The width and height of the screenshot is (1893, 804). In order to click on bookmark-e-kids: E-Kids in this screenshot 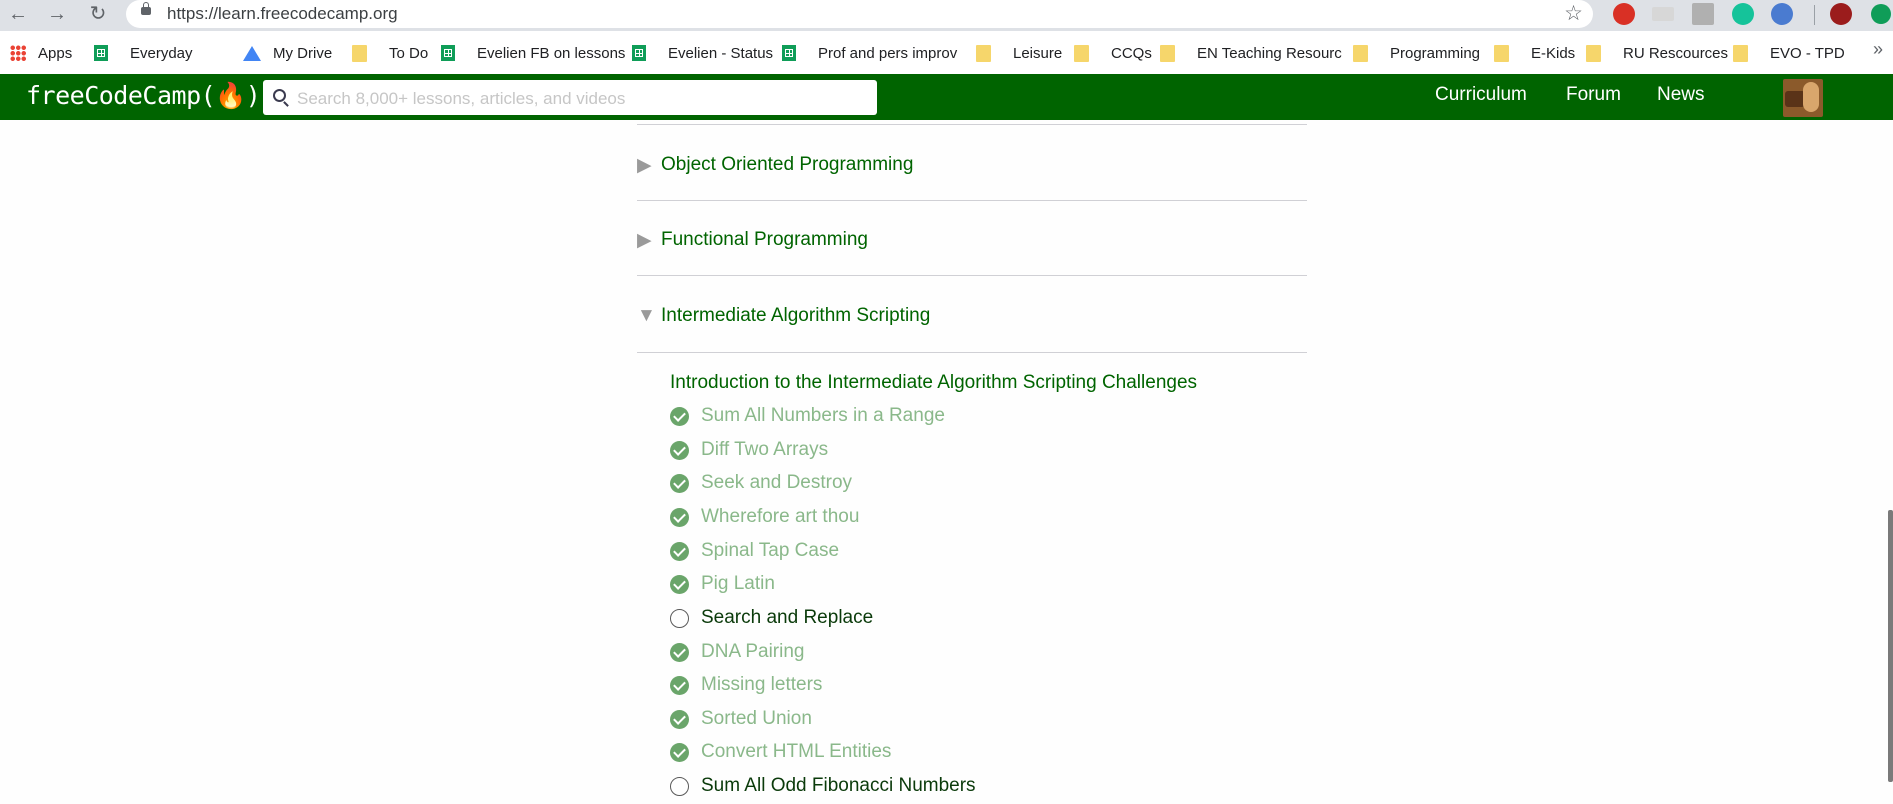, I will do `click(1534, 53)`.